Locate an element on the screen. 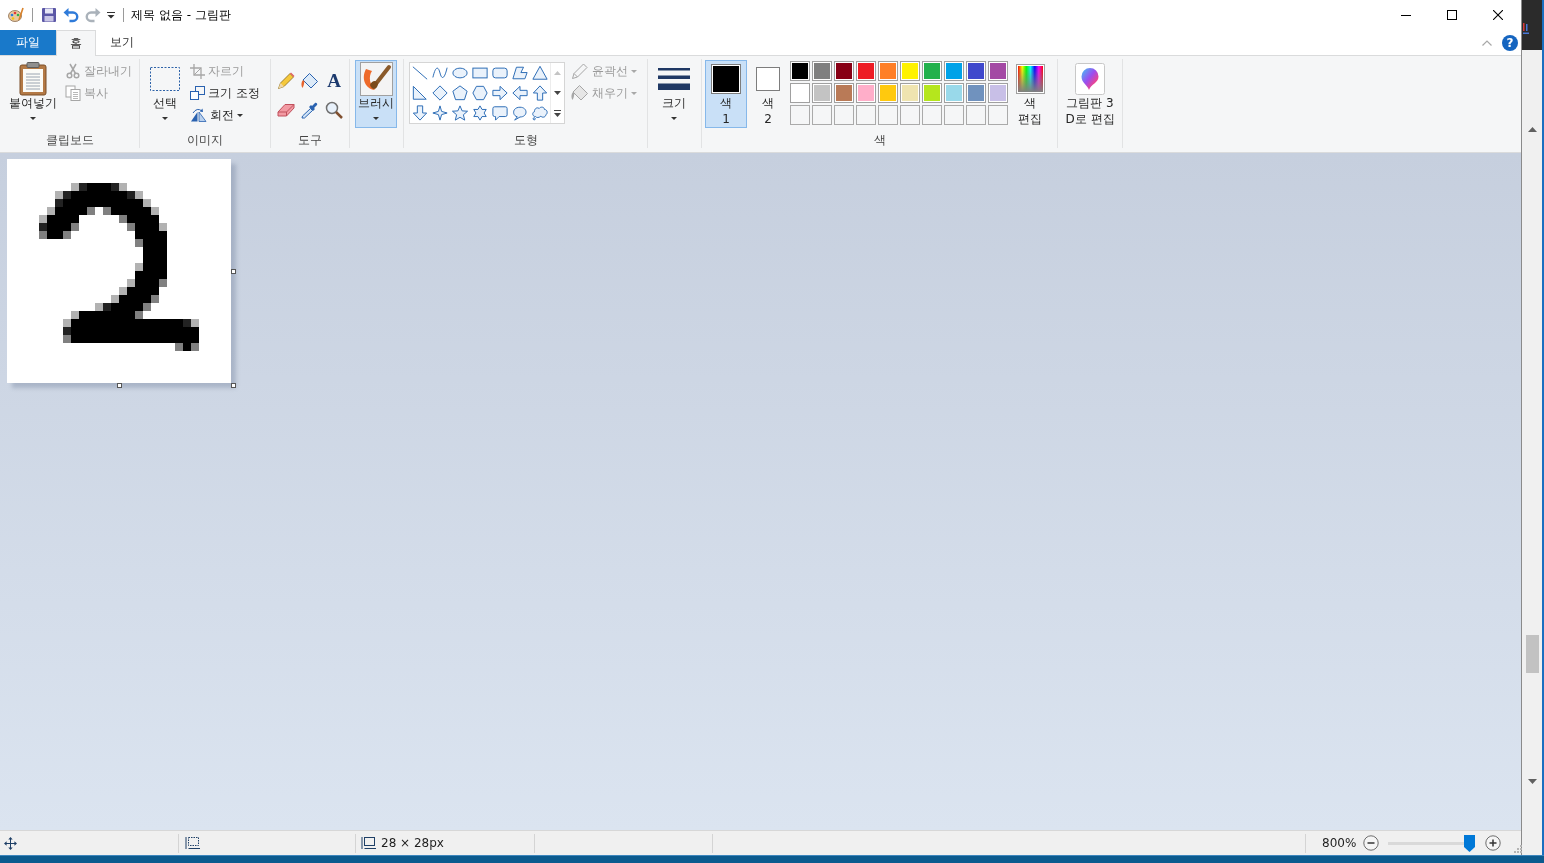 The height and width of the screenshot is (863, 1544). help-button: ? is located at coordinates (1510, 42).